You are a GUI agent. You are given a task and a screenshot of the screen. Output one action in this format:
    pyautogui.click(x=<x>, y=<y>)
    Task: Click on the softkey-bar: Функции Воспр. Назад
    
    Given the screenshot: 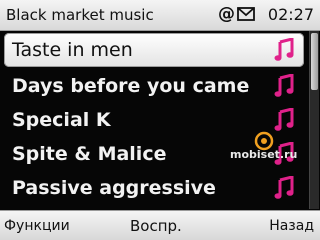 What is the action you would take?
    pyautogui.click(x=160, y=225)
    